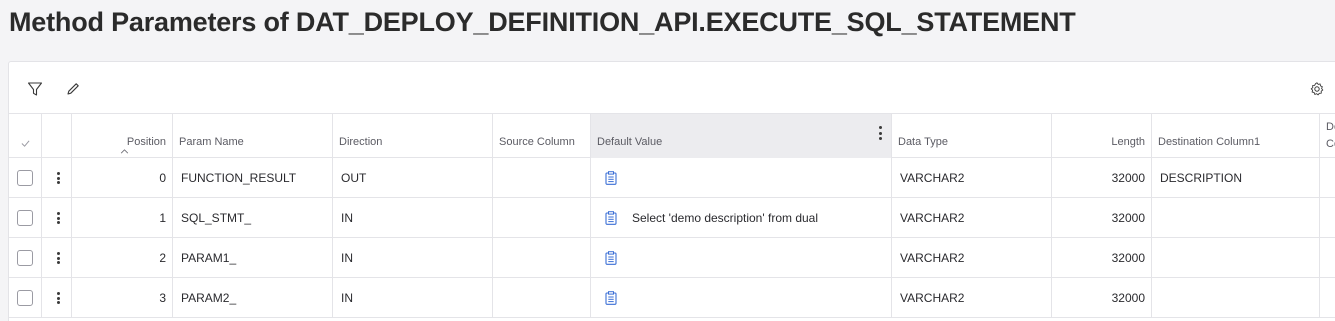 This screenshot has height=321, width=1335. Describe the element at coordinates (880, 133) in the screenshot. I see `column-menu-kebab-icon` at that location.